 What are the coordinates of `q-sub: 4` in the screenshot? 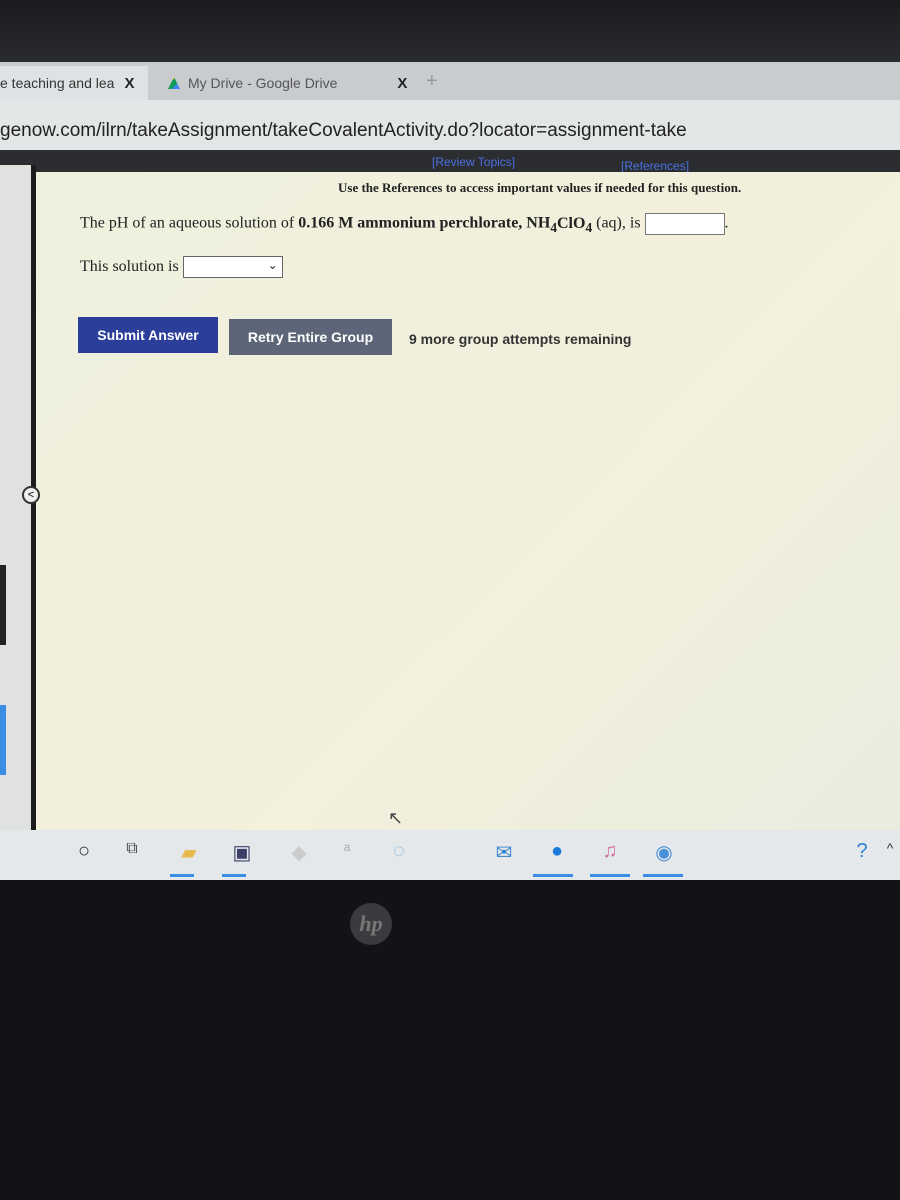 It's located at (553, 227).